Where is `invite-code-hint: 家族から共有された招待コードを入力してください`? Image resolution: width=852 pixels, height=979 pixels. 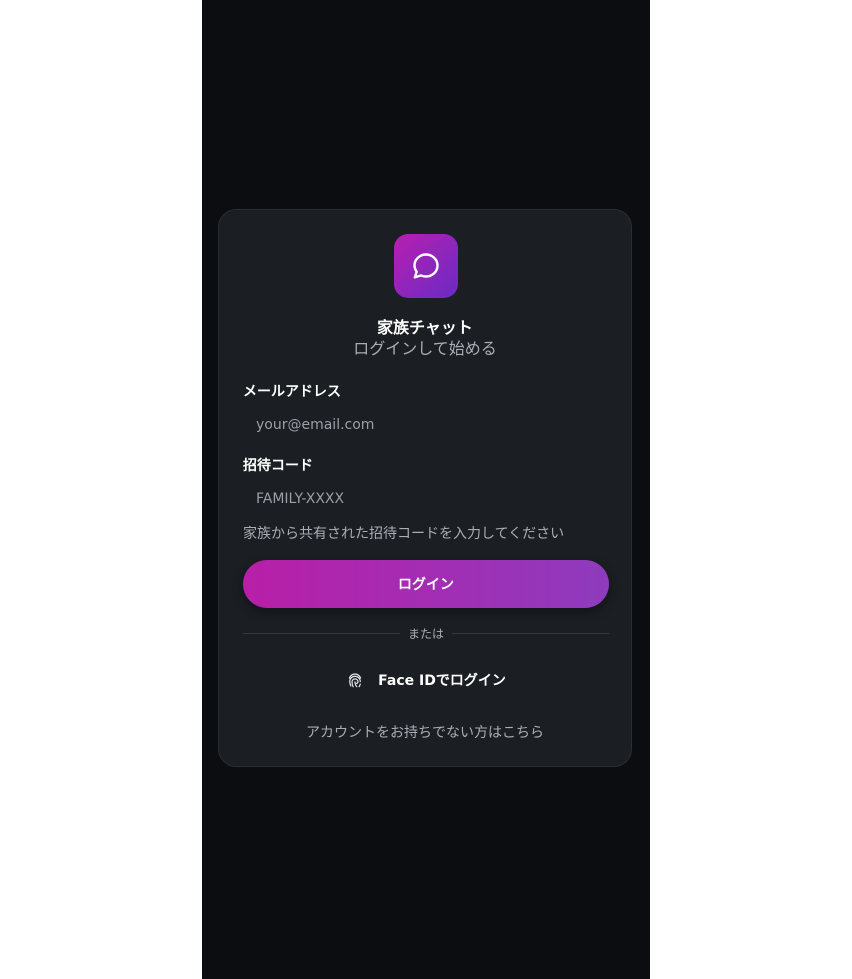 invite-code-hint: 家族から共有された招待コードを入力してください is located at coordinates (404, 534).